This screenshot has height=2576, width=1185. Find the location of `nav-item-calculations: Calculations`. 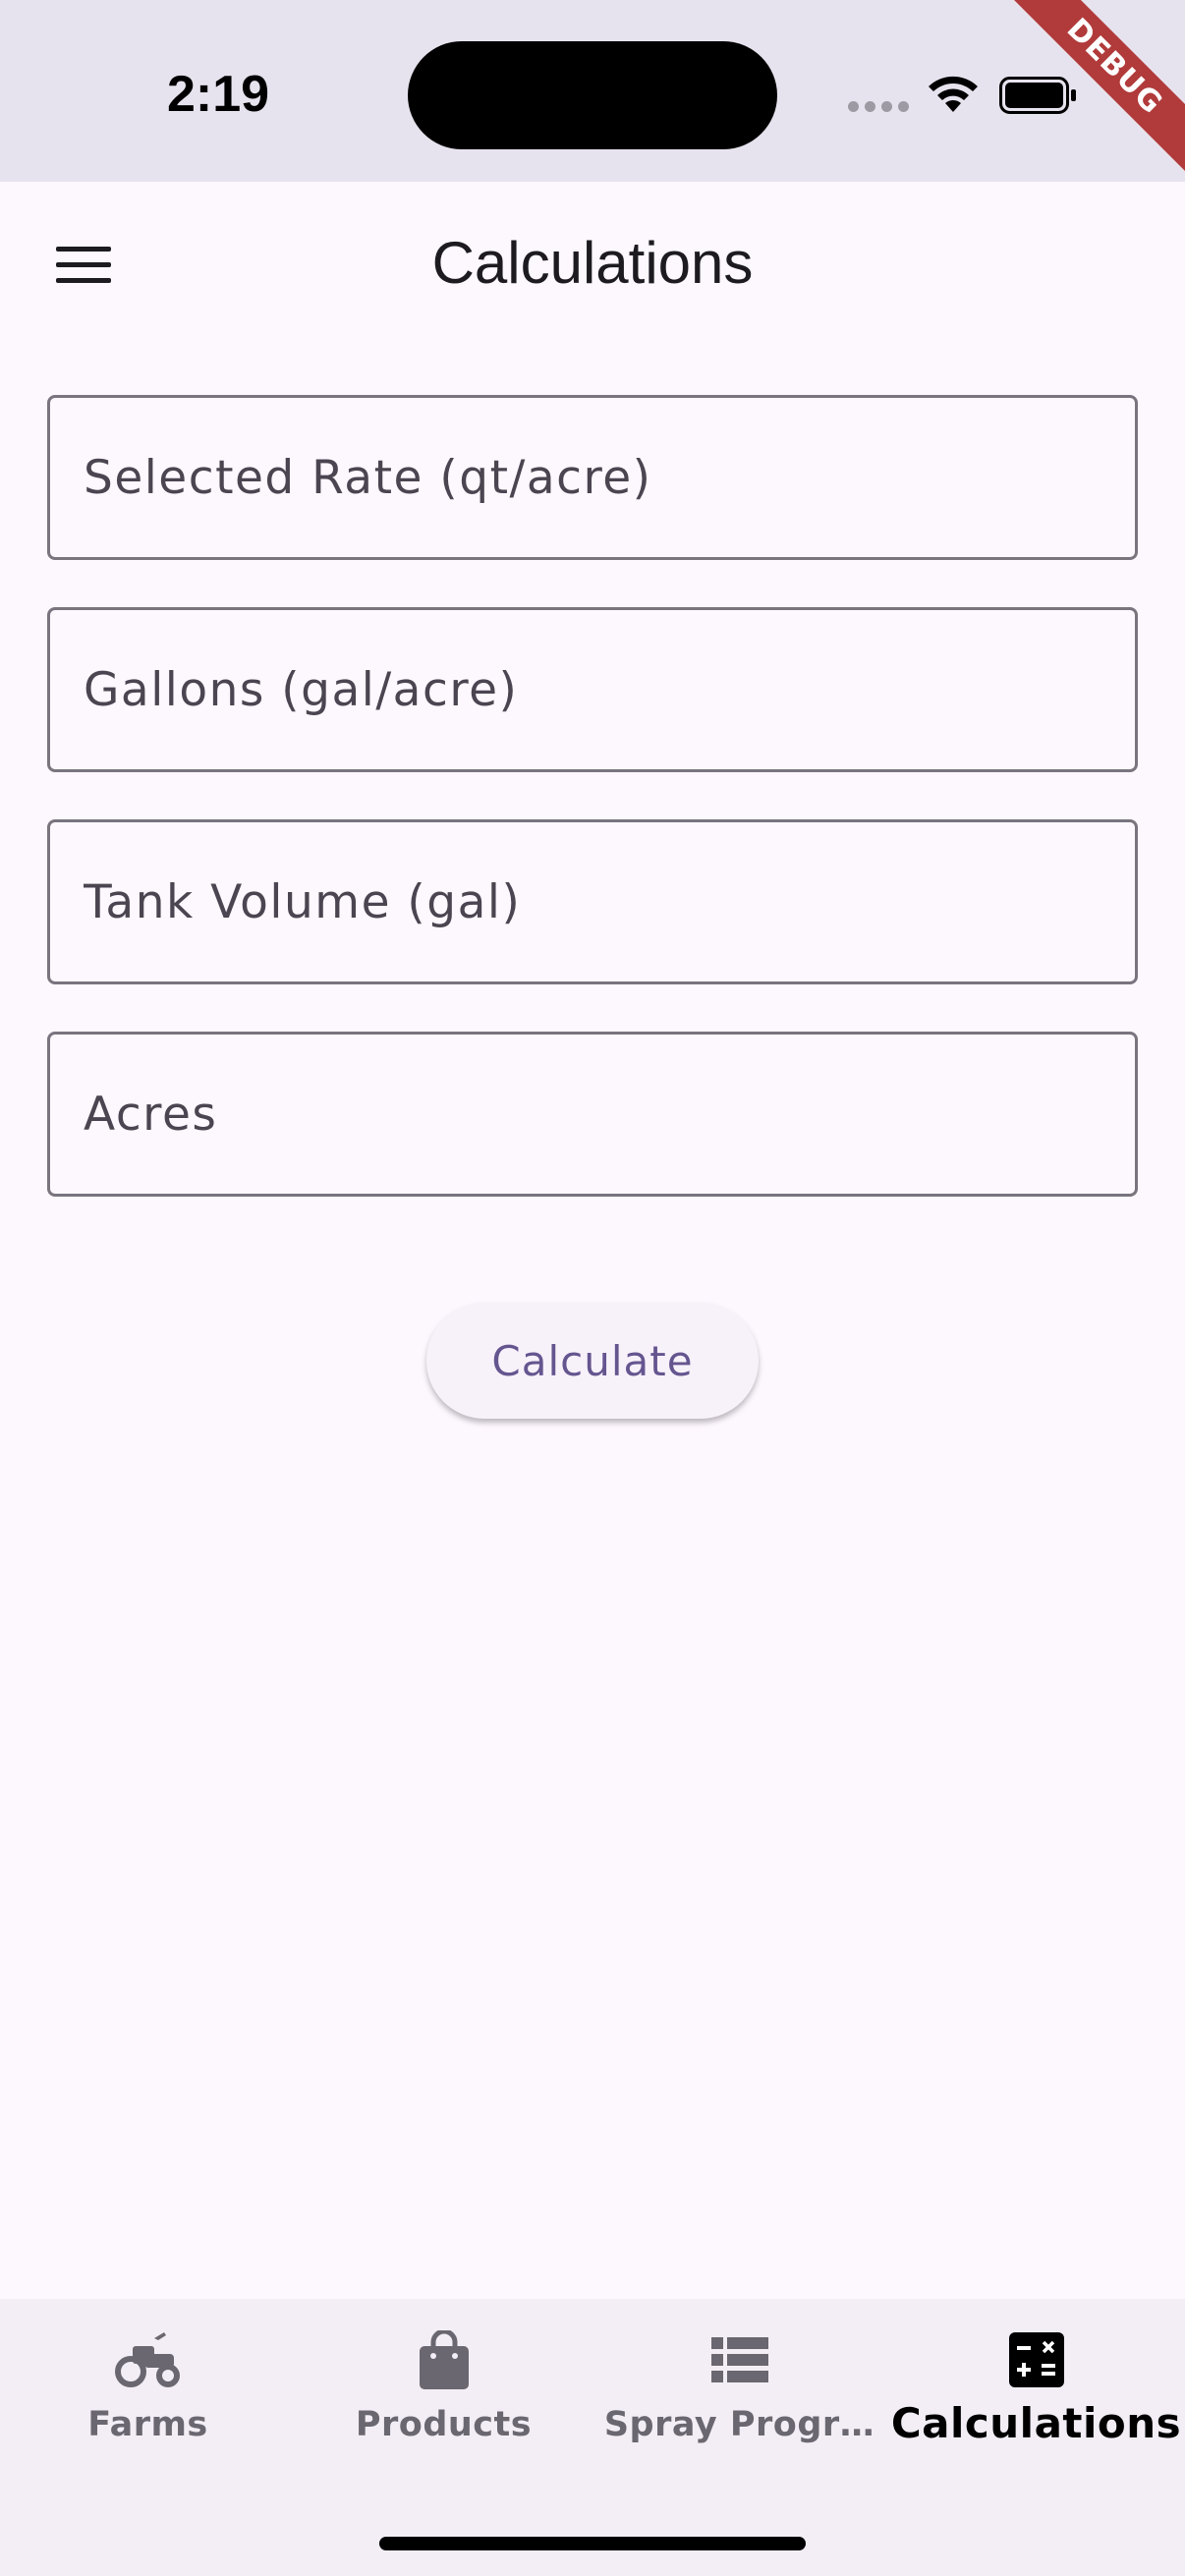

nav-item-calculations: Calculations is located at coordinates (1036, 2397).